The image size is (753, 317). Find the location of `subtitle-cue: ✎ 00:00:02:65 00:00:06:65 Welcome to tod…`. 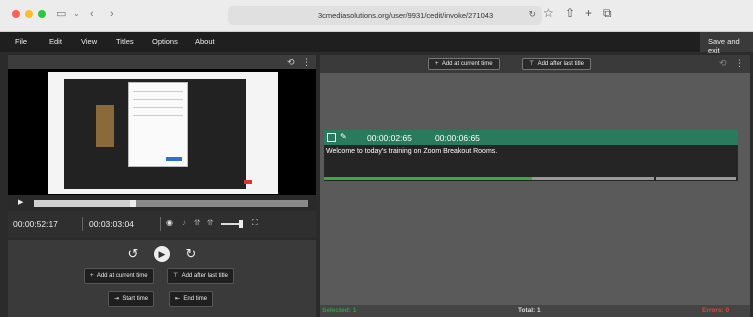

subtitle-cue: ✎ 00:00:02:65 00:00:06:65 Welcome to tod… is located at coordinates (531, 155).